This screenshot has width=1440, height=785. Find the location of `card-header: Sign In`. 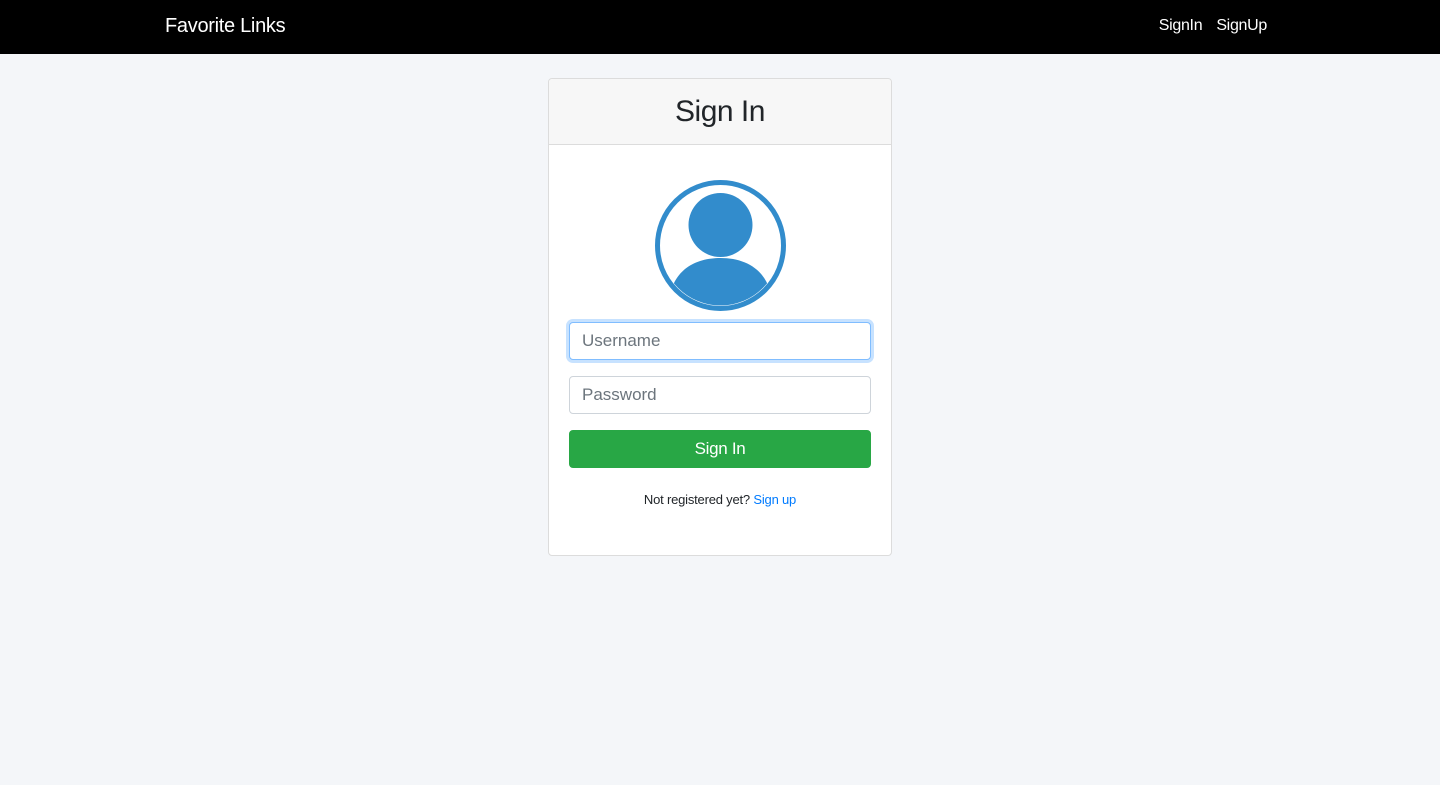

card-header: Sign In is located at coordinates (720, 112).